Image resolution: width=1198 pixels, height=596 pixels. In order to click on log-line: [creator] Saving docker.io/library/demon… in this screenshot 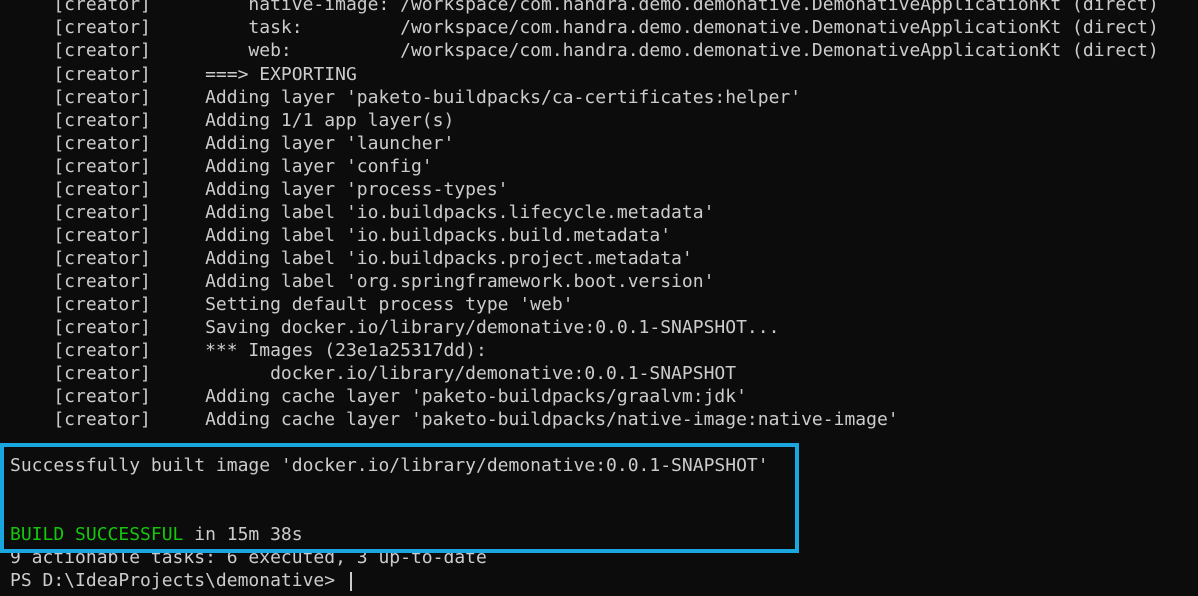, I will do `click(395, 327)`.